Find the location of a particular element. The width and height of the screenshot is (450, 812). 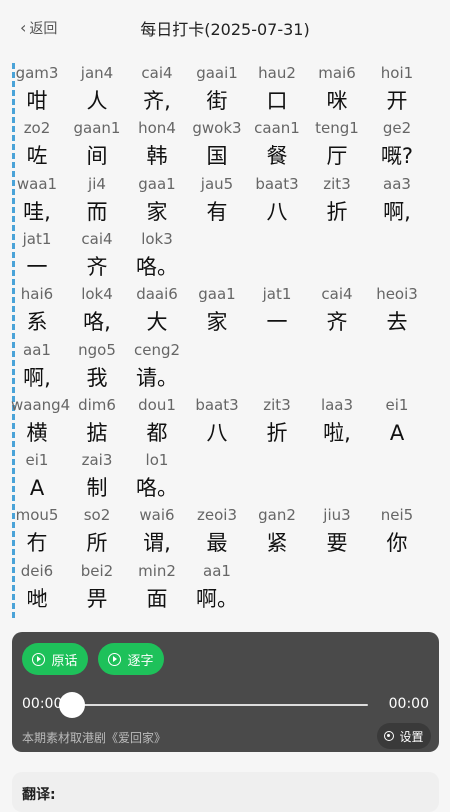

word-cell: cai4 齐, is located at coordinates (157, 89).